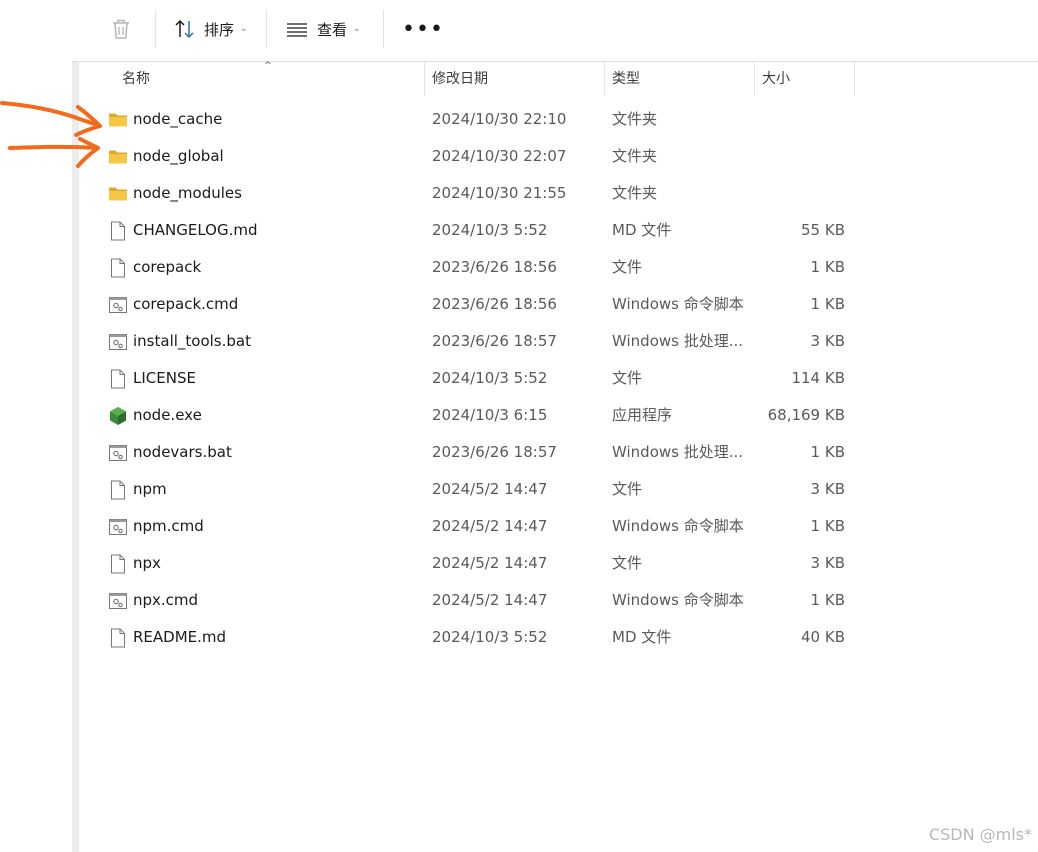  Describe the element at coordinates (460, 79) in the screenshot. I see `column-date-header: 修改日期` at that location.